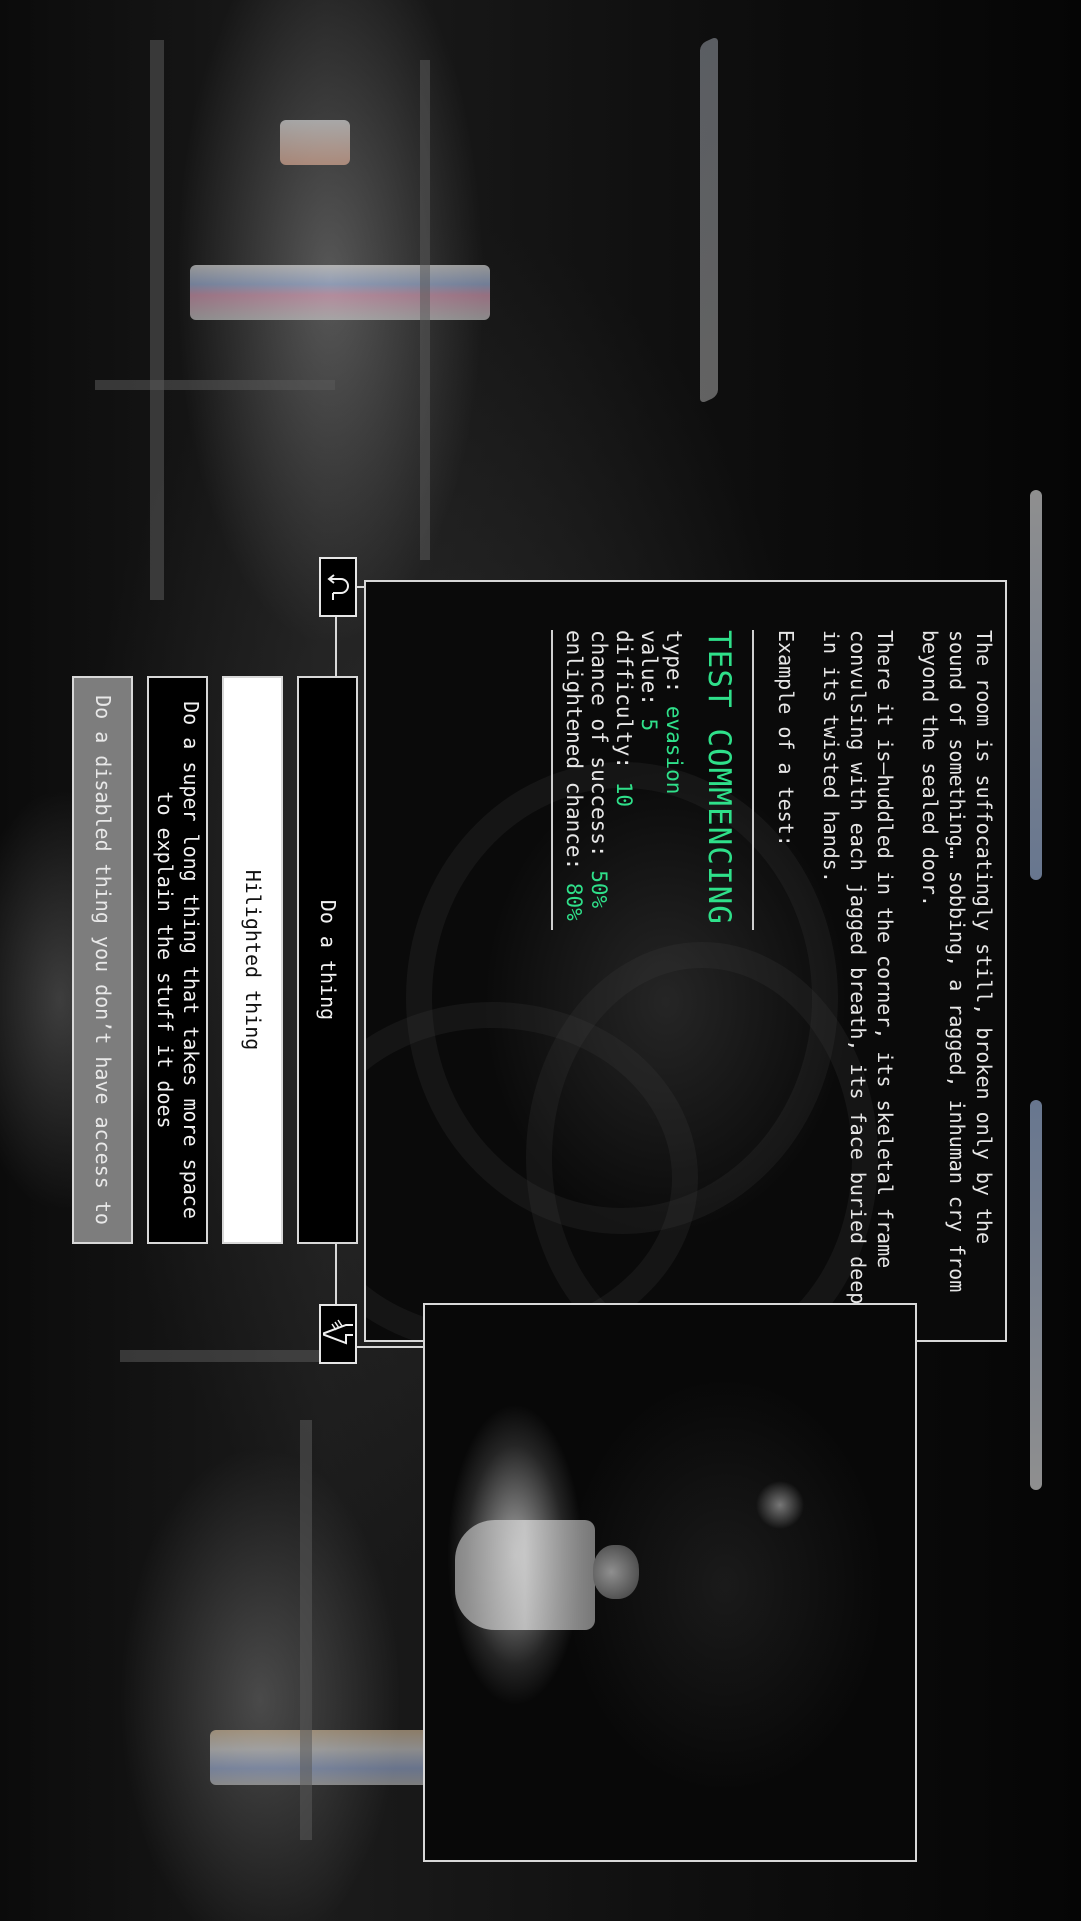 This screenshot has height=1921, width=1081. I want to click on stat-enlightened: enlightened chance: 80%, so click(573, 780).